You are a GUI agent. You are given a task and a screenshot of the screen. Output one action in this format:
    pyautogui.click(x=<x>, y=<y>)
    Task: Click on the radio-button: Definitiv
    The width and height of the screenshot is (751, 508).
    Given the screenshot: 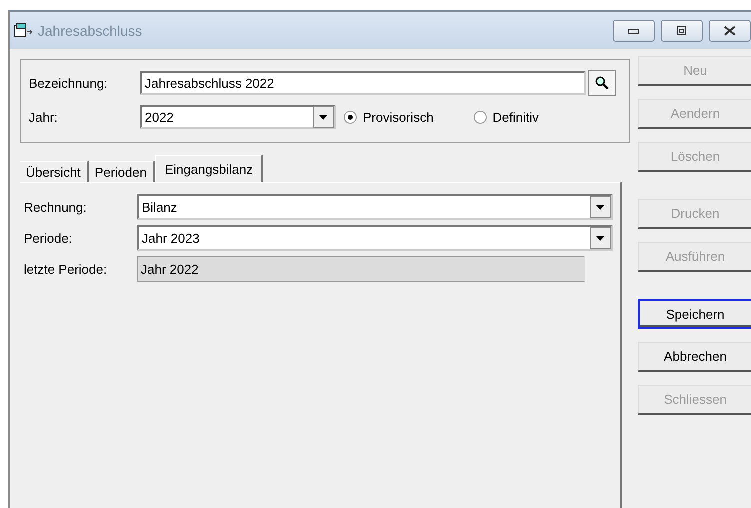 What is the action you would take?
    pyautogui.click(x=507, y=117)
    